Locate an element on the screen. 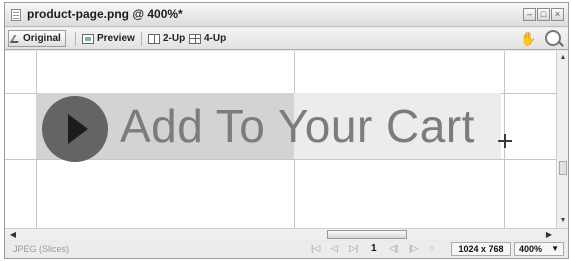 This screenshot has width=571, height=261. image-dimensions: 1024 x 768 is located at coordinates (481, 249).